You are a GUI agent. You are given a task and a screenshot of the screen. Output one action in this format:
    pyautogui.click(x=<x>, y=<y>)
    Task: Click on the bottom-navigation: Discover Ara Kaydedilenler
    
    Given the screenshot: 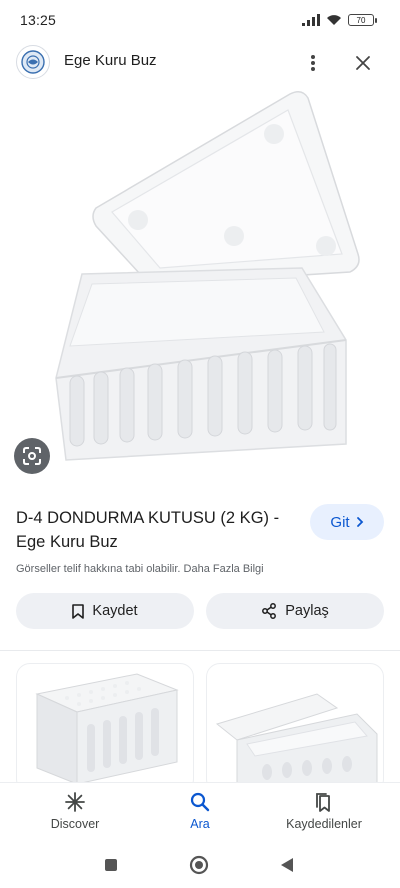 What is the action you would take?
    pyautogui.click(x=200, y=812)
    